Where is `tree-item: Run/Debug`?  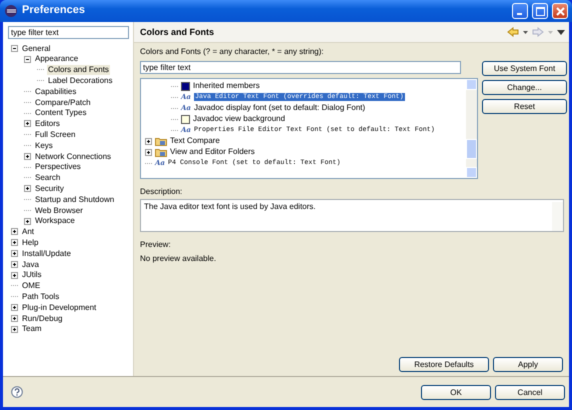
tree-item: Run/Debug is located at coordinates (42, 319).